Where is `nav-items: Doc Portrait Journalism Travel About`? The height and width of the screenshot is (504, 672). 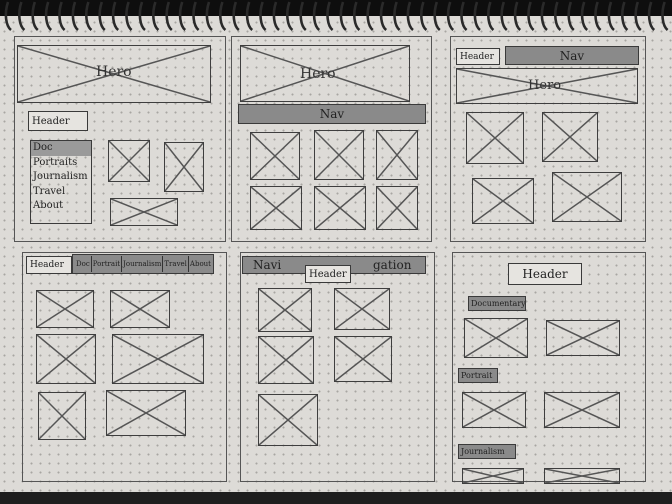 nav-items: Doc Portrait Journalism Travel About is located at coordinates (143, 264).